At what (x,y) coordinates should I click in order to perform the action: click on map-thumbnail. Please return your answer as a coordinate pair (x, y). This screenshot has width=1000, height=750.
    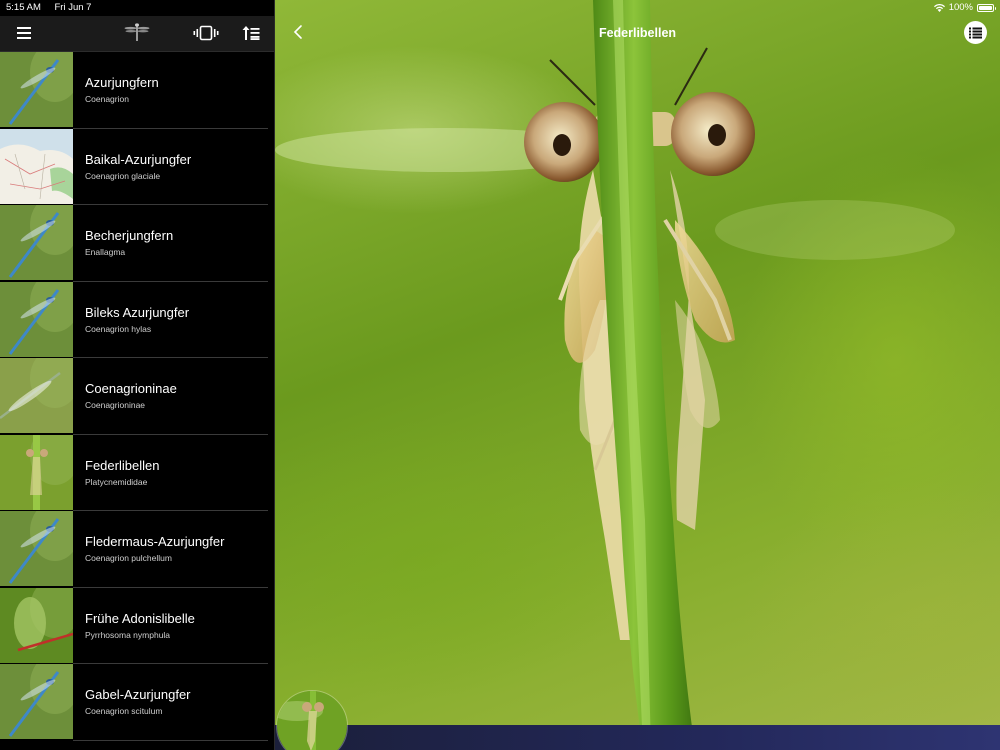
    Looking at the image, I should click on (36, 166).